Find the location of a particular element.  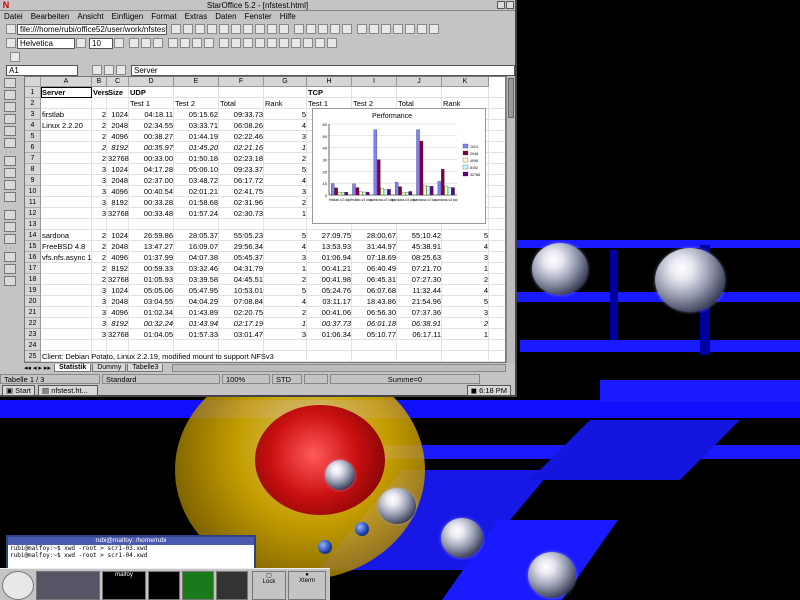

table-cell: 03:39.58 is located at coordinates (196, 279).